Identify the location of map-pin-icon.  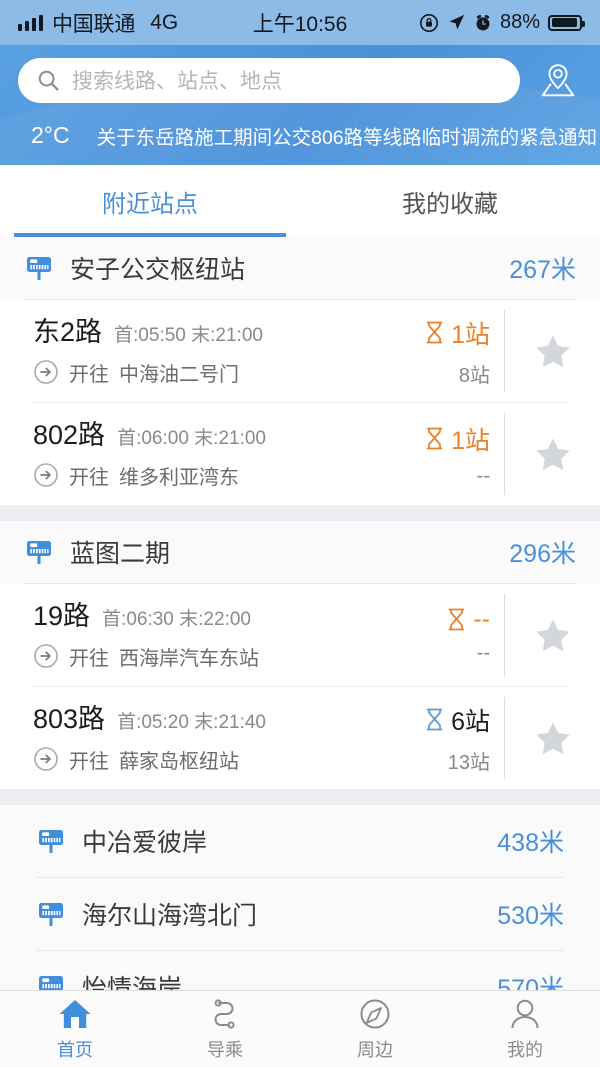
(558, 80).